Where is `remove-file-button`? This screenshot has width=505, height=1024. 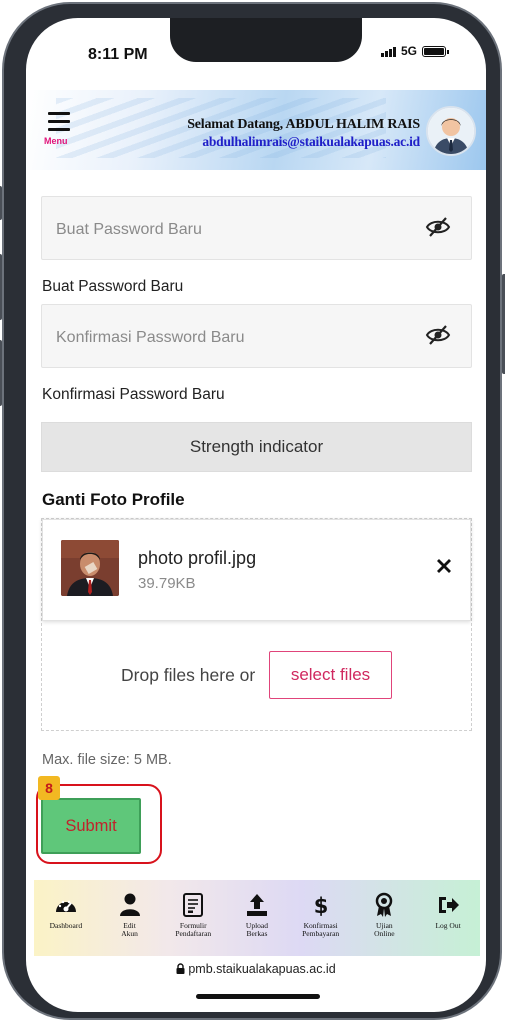
remove-file-button is located at coordinates (444, 567).